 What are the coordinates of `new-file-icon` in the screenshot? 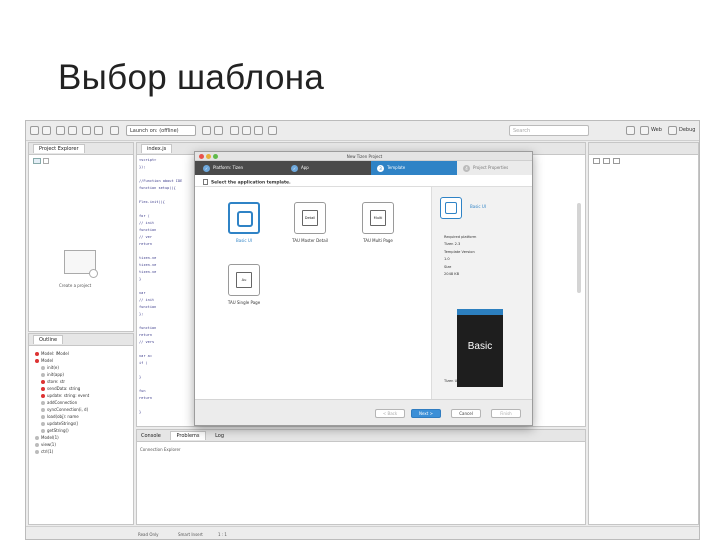 It's located at (34, 130).